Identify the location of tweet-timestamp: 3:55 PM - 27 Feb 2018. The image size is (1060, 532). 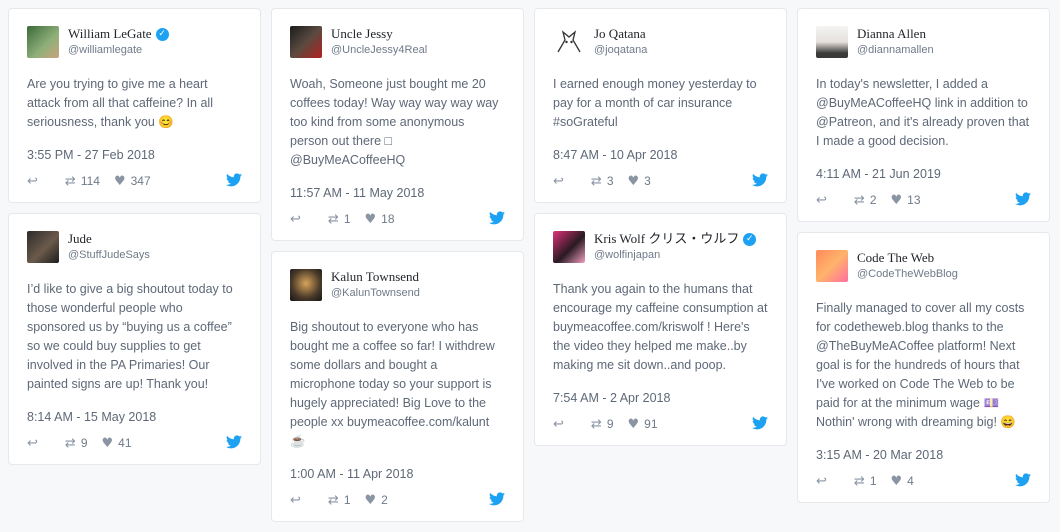
(134, 155).